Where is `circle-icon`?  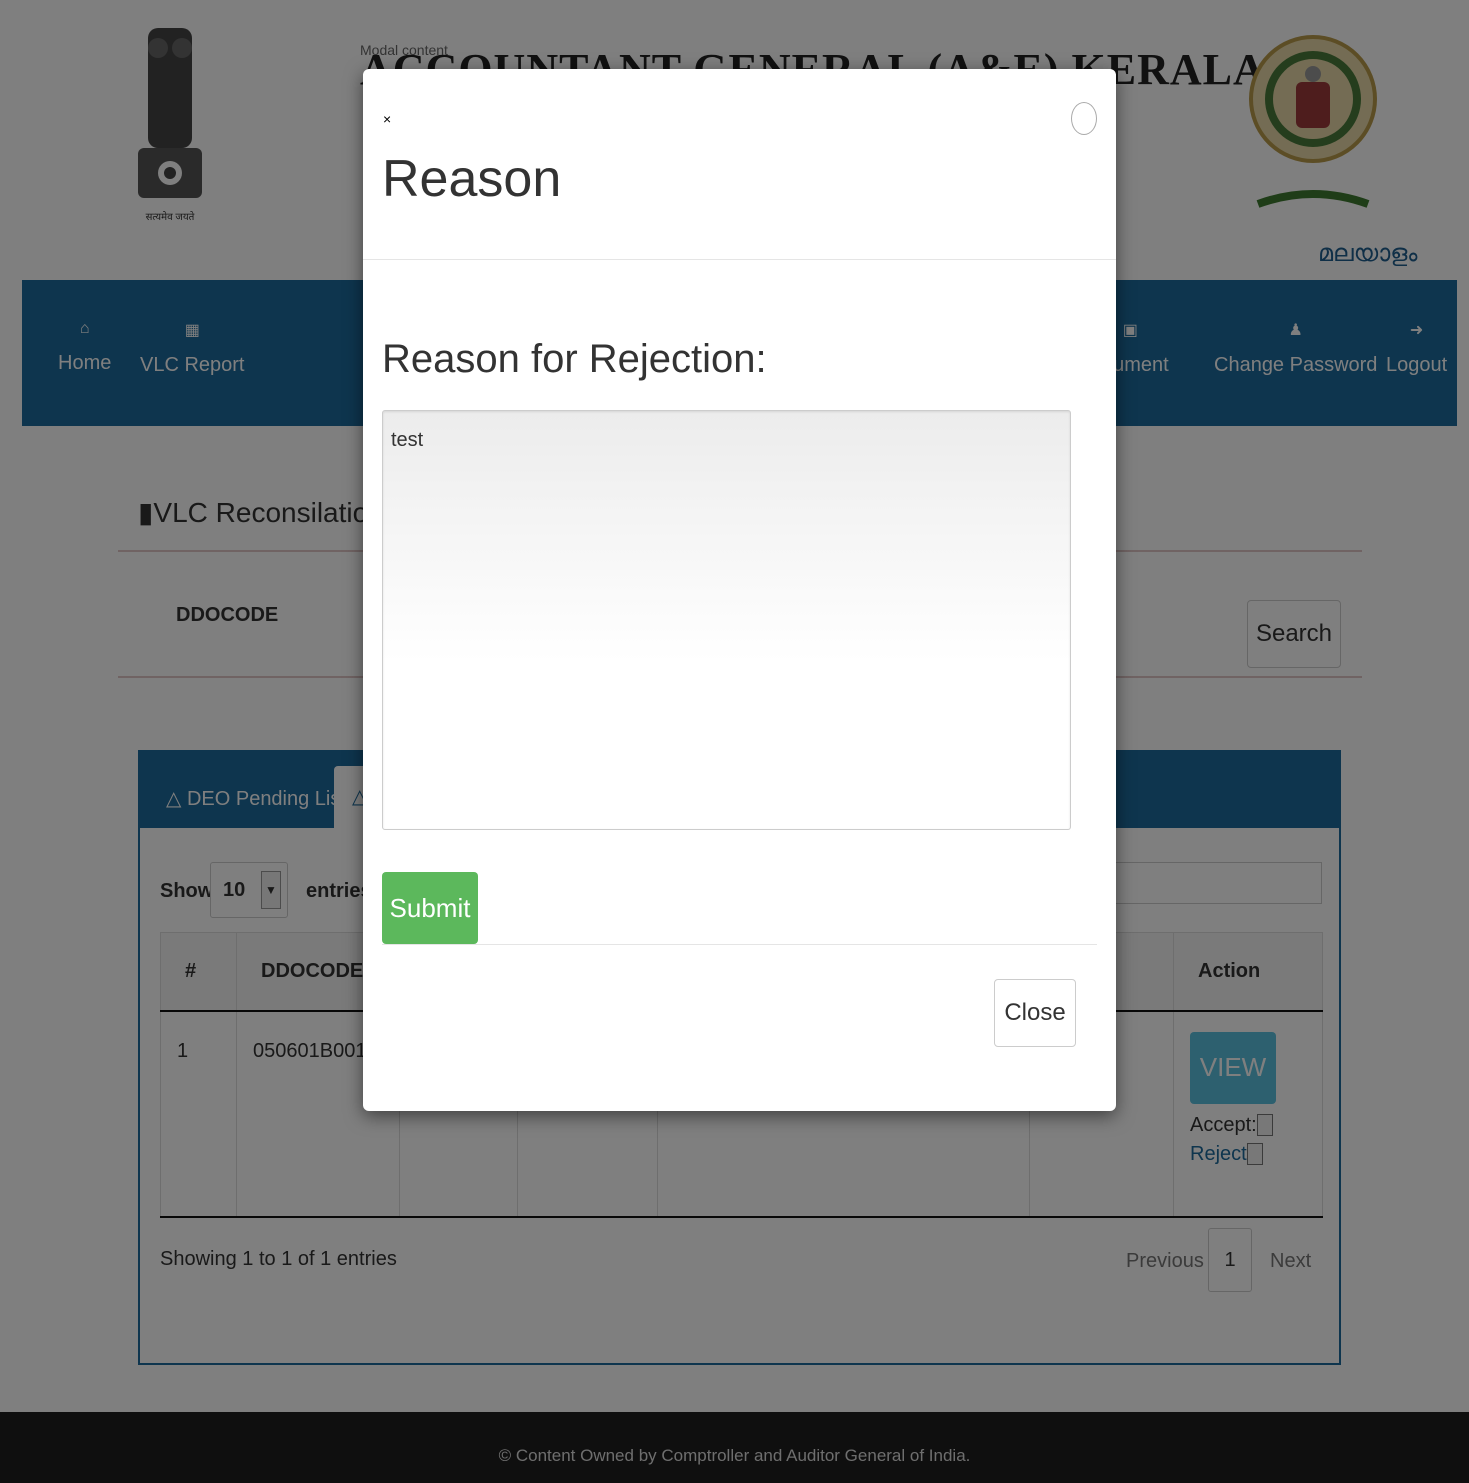
circle-icon is located at coordinates (1084, 118).